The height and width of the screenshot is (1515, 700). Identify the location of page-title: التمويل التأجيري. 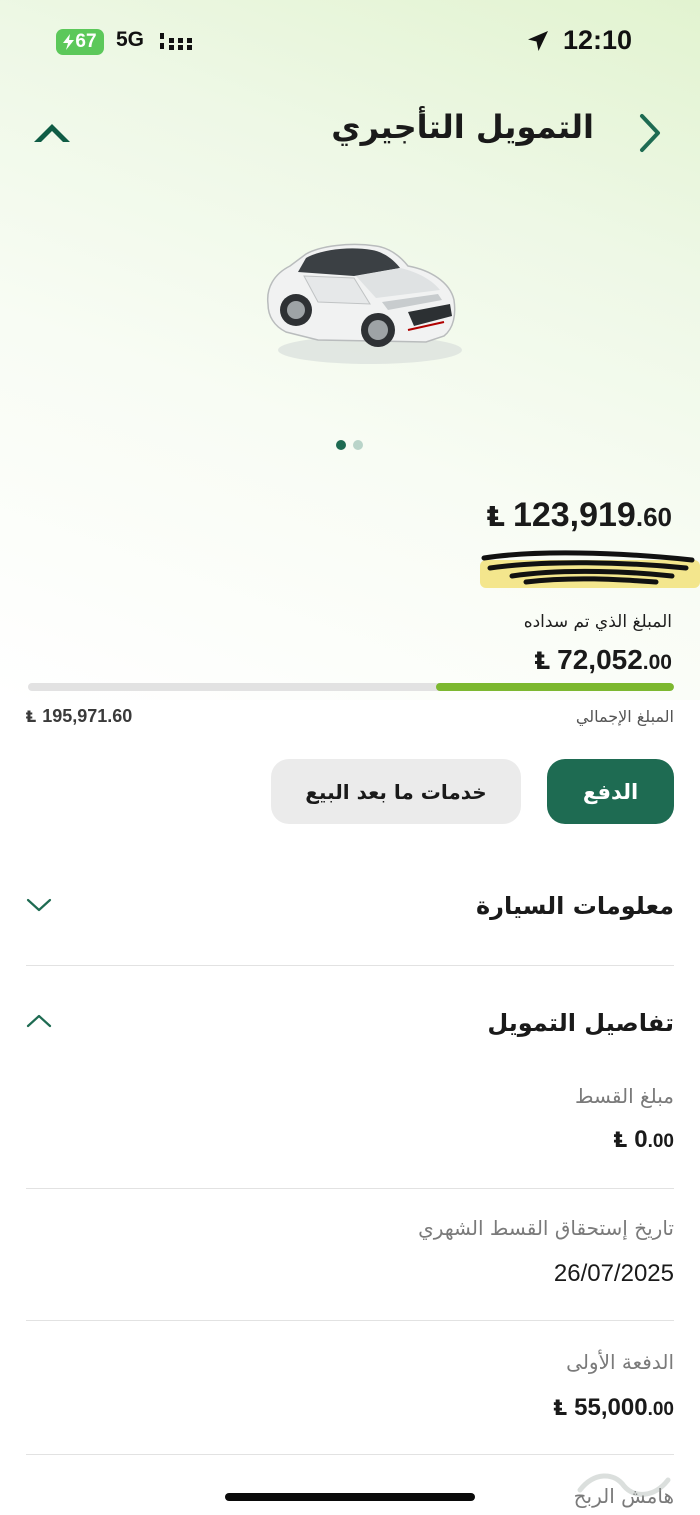
(462, 127).